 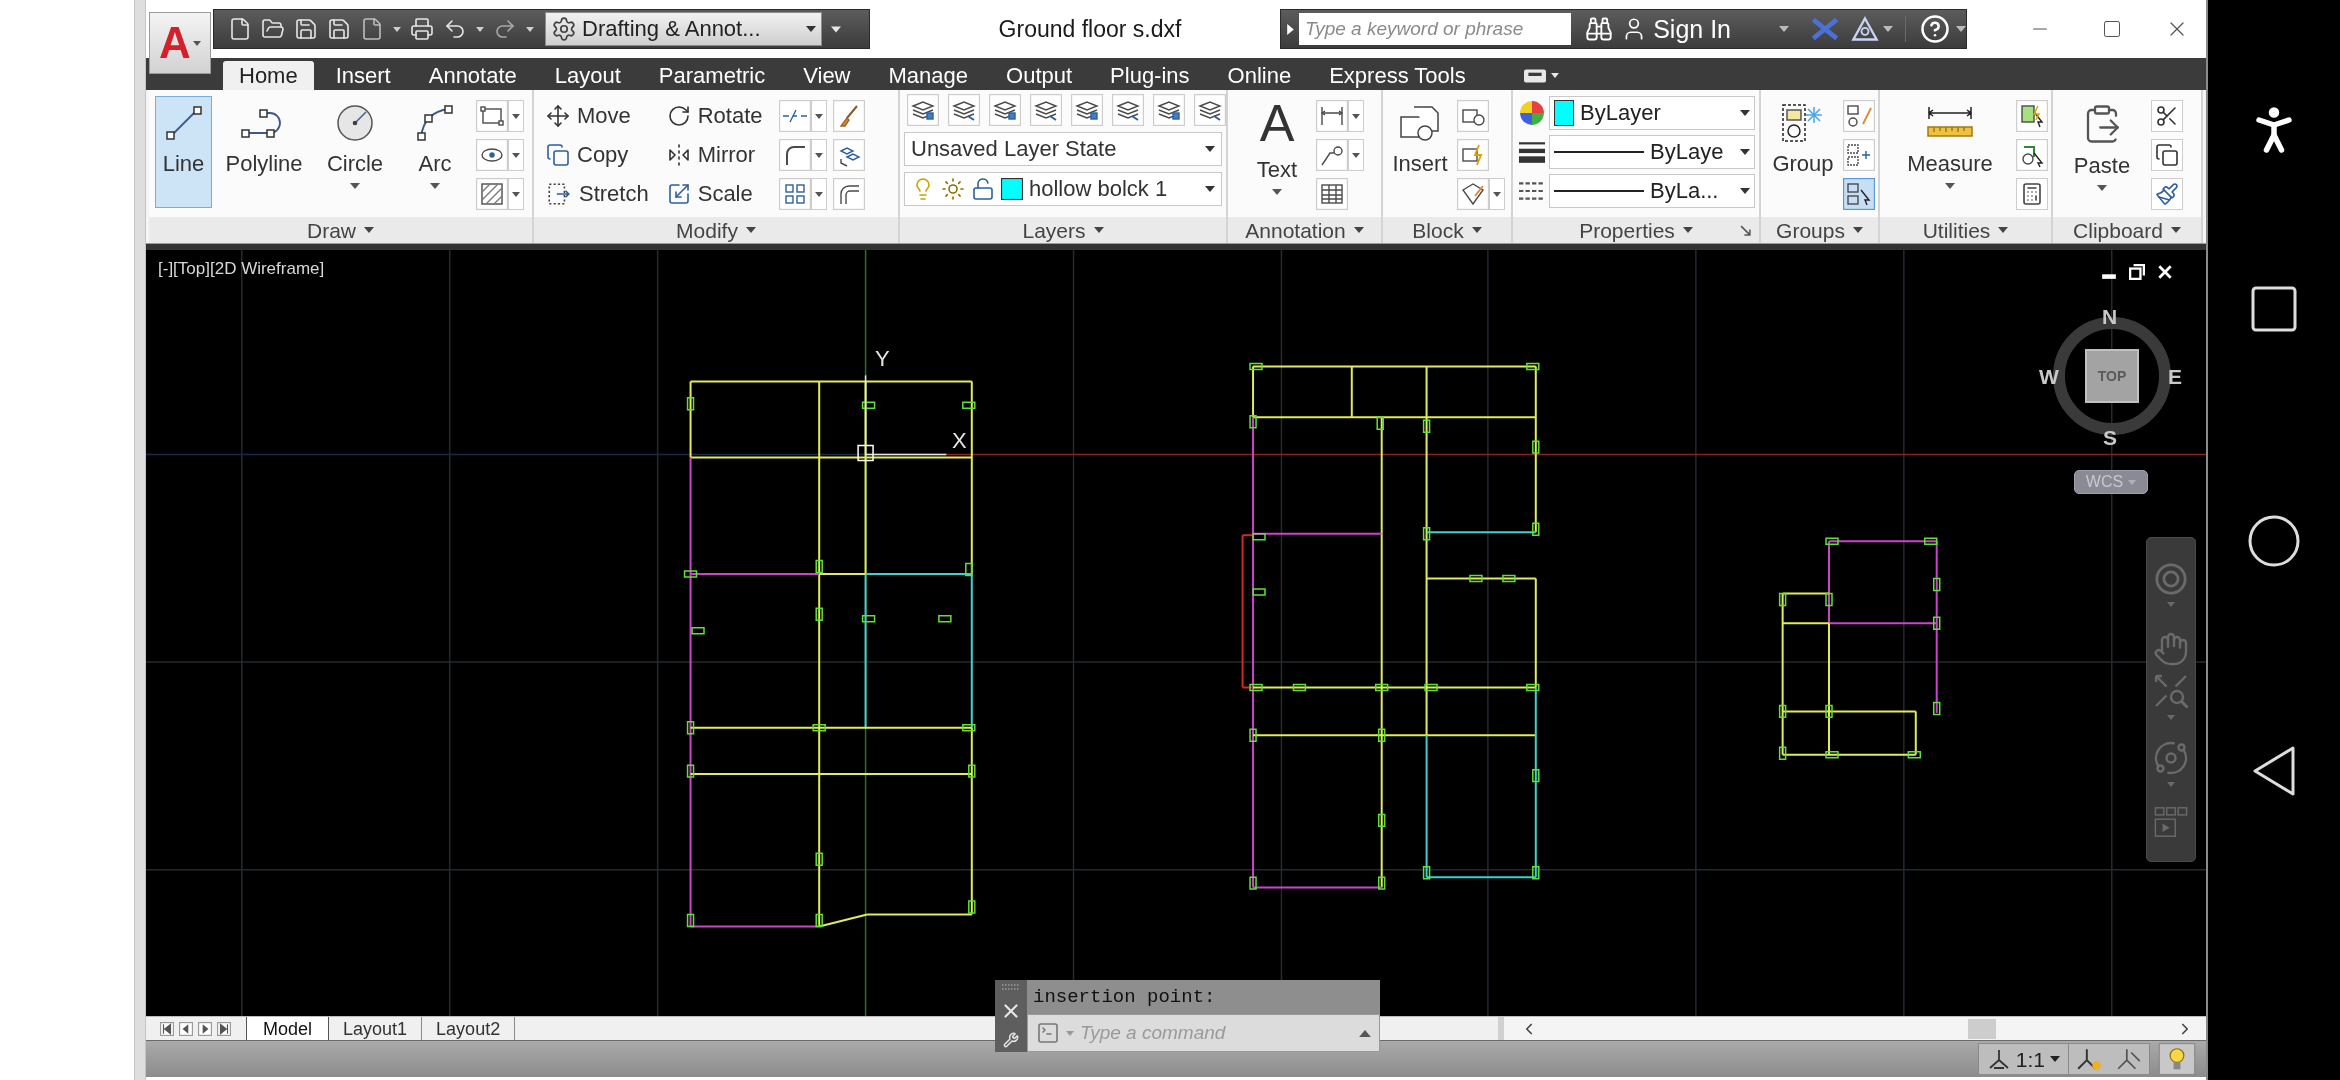 What do you see at coordinates (422, 29) in the screenshot?
I see `print-icon` at bounding box center [422, 29].